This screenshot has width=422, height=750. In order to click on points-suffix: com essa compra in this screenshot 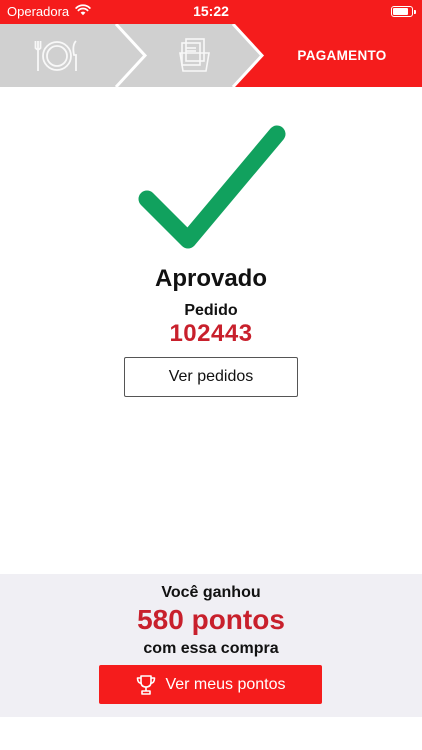, I will do `click(211, 648)`.